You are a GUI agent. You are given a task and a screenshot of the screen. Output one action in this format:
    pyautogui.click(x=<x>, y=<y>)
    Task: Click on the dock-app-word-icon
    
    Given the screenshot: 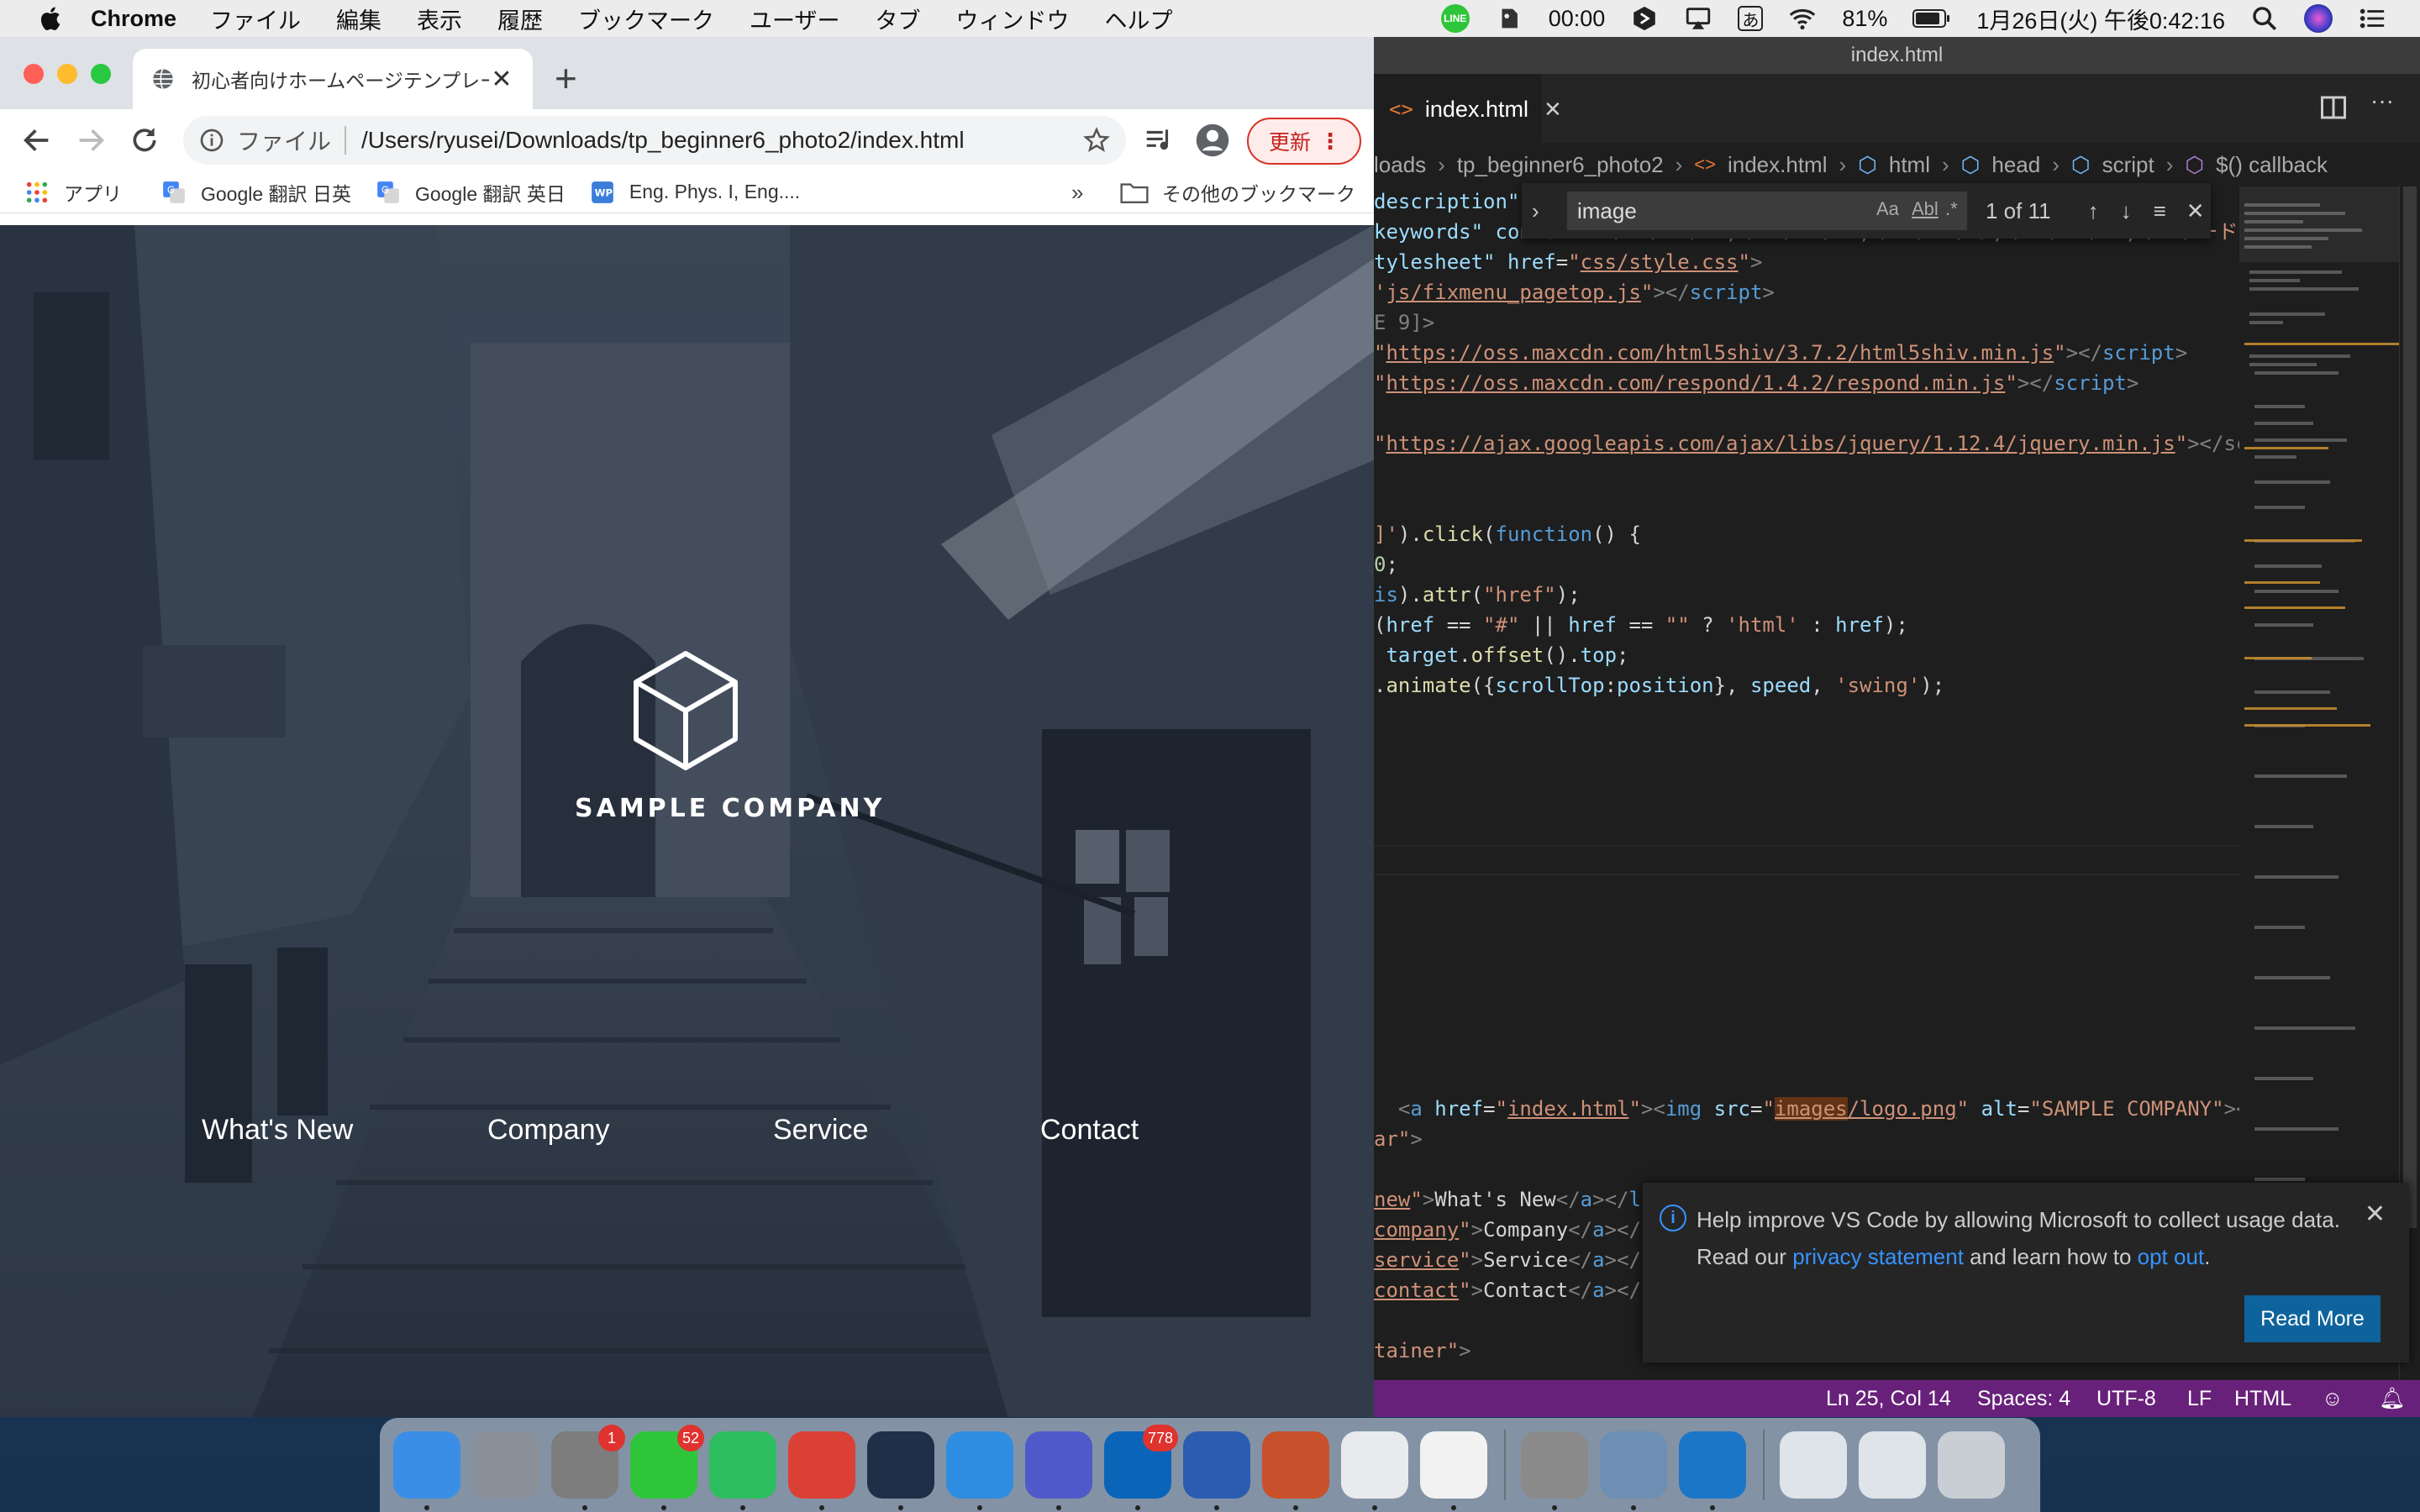 What is the action you would take?
    pyautogui.click(x=1216, y=1470)
    